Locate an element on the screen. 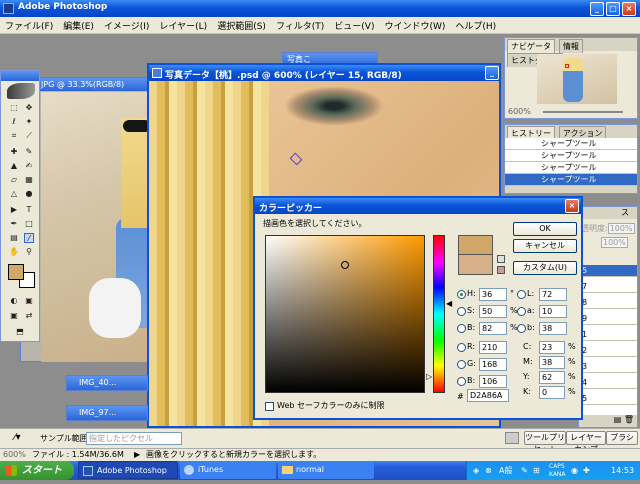 The width and height of the screenshot is (640, 484). web-safe-swatch is located at coordinates (501, 270).